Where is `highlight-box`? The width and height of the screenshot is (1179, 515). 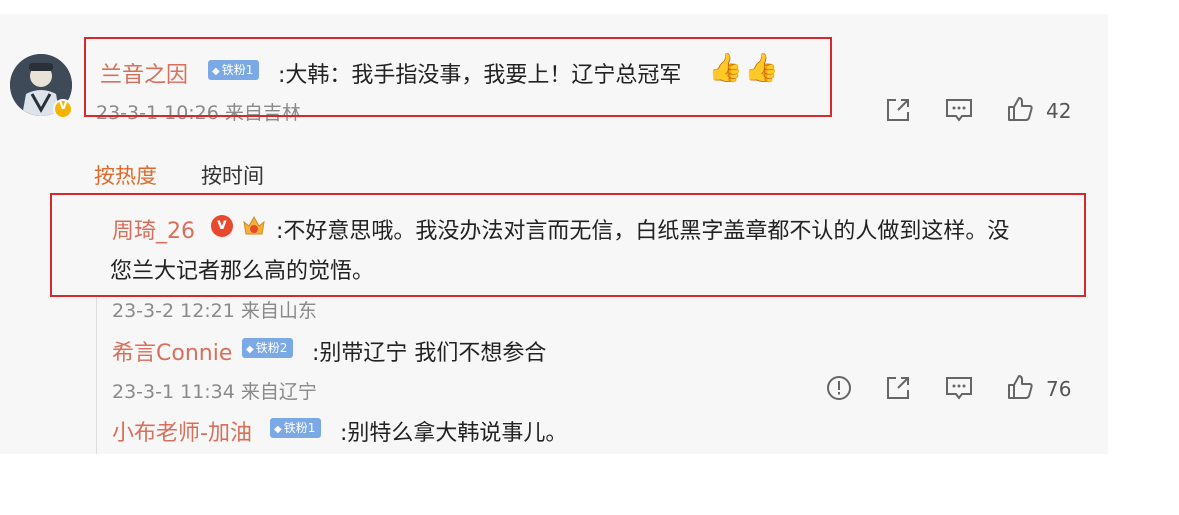
highlight-box is located at coordinates (458, 77).